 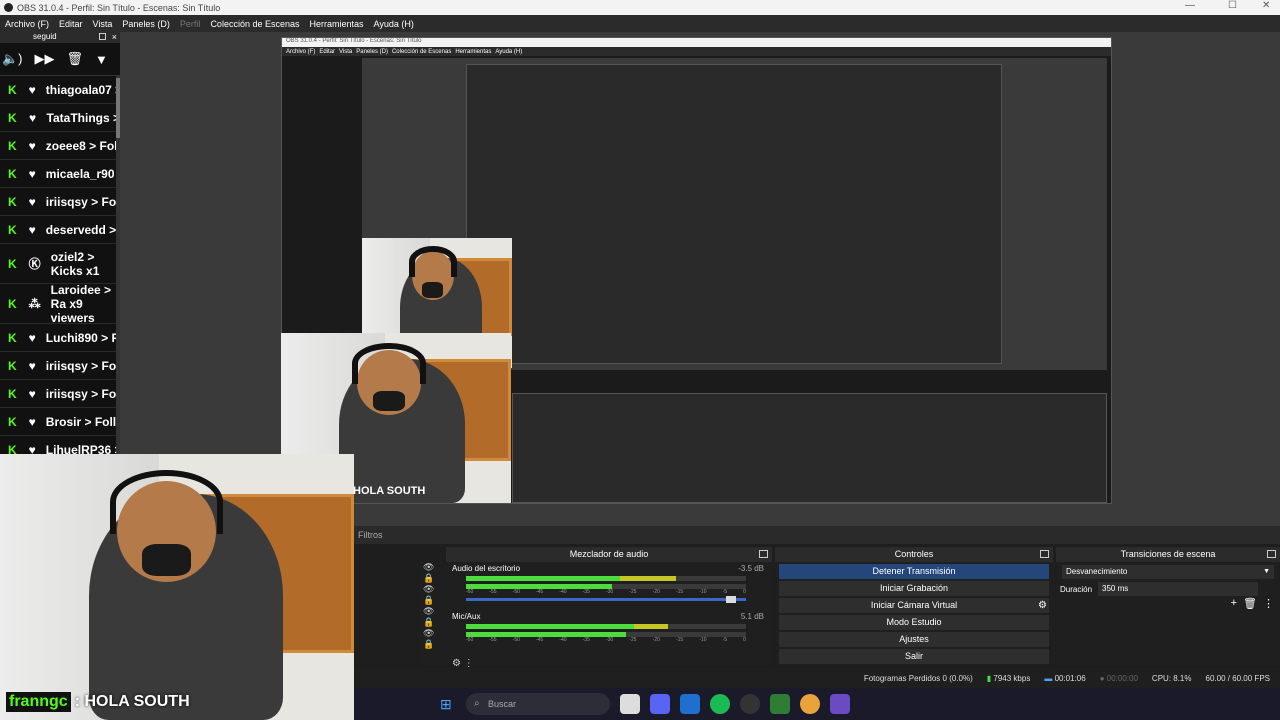 What do you see at coordinates (60, 146) in the screenshot?
I see `chat-row: K ♥ zoeee8 > Follo` at bounding box center [60, 146].